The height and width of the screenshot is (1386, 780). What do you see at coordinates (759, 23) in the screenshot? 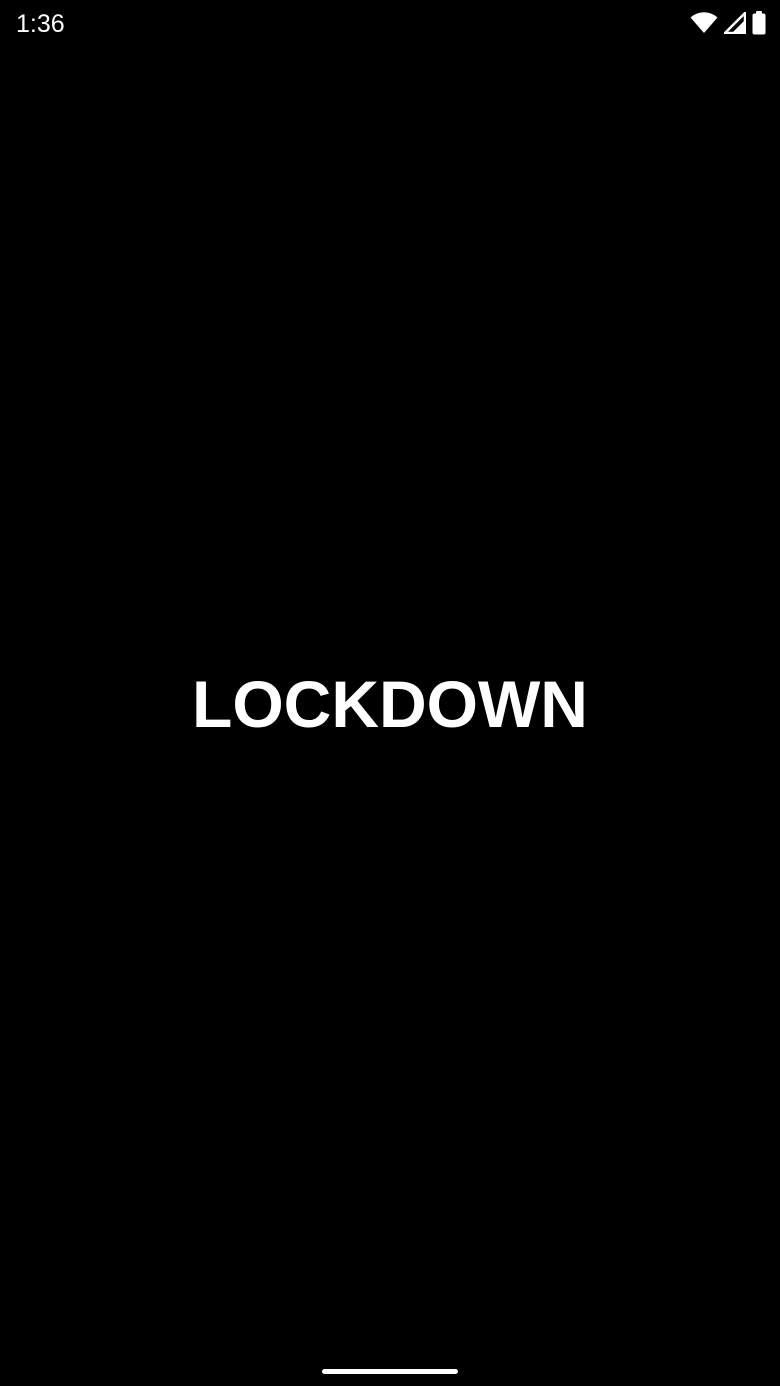
I see `battery-icon` at bounding box center [759, 23].